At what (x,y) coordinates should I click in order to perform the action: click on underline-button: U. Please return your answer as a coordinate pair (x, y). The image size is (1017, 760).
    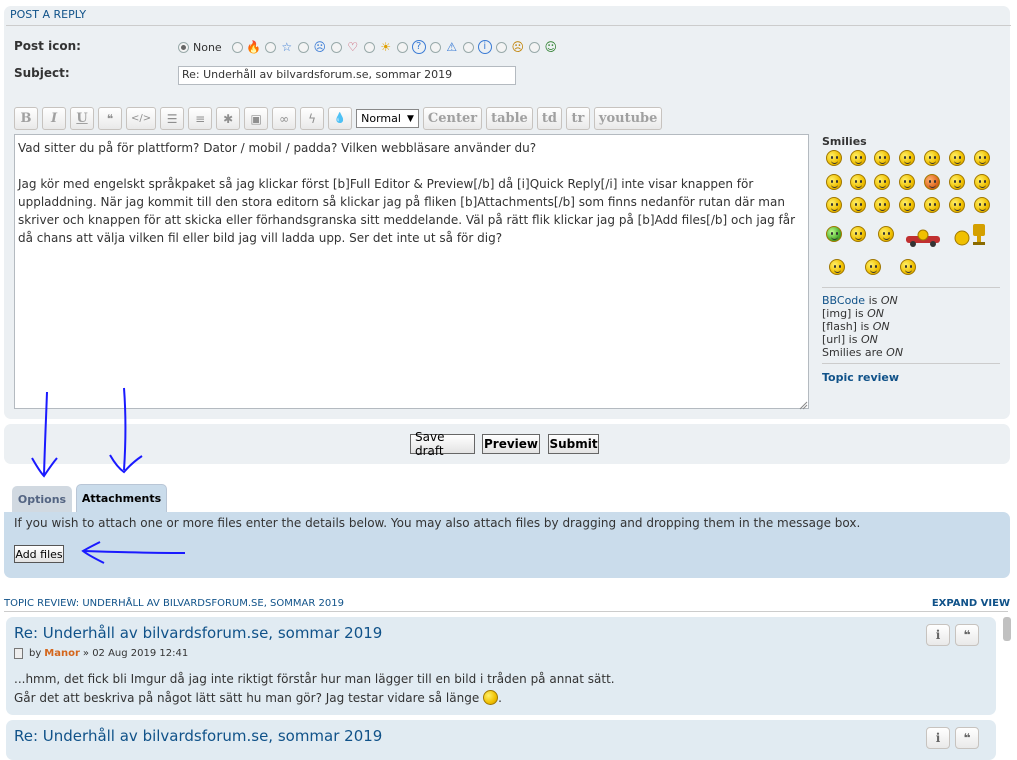
    Looking at the image, I should click on (82, 118).